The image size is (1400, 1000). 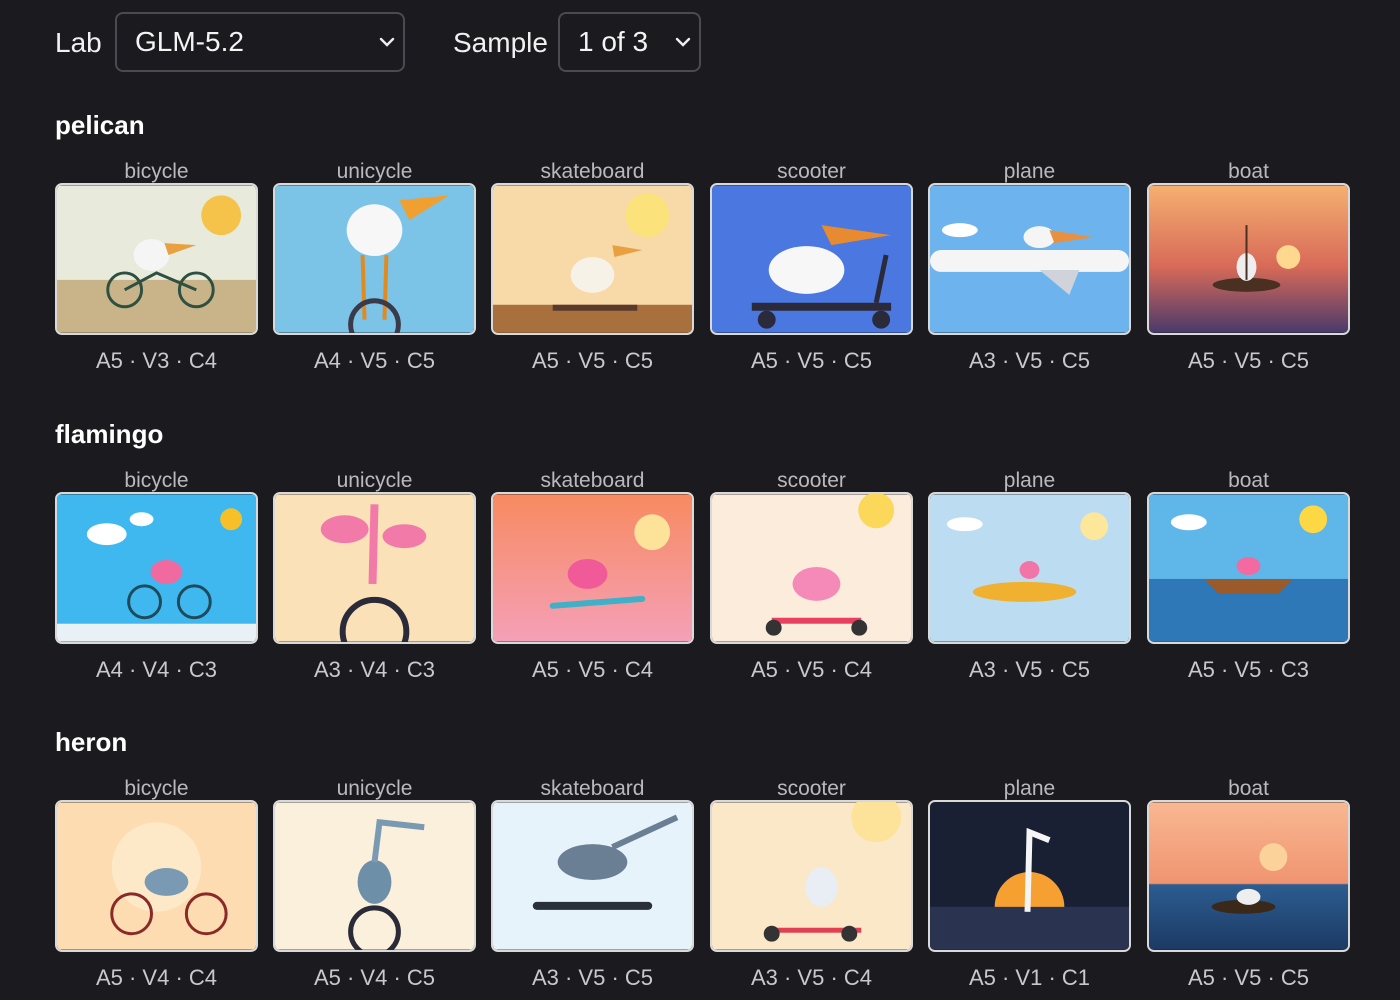 I want to click on score-text: A5 · V5 · C3, so click(x=1248, y=669).